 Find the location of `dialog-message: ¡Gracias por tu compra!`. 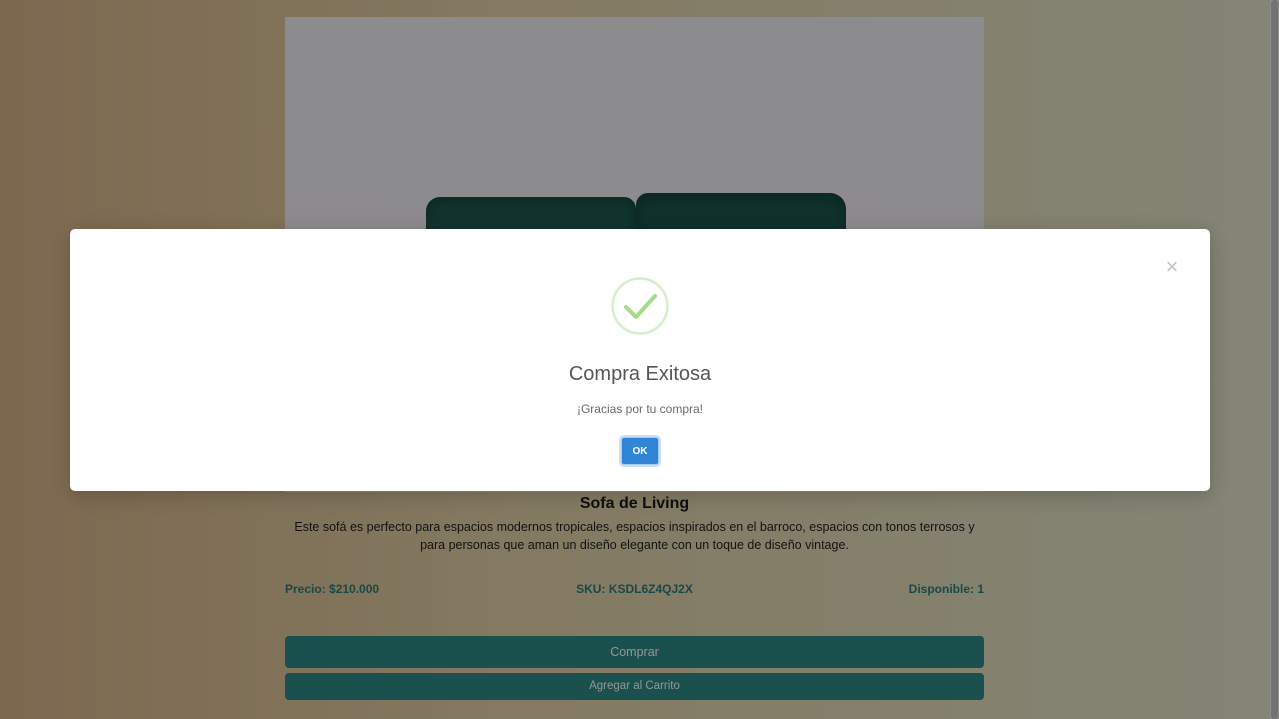

dialog-message: ¡Gracias por tu compra! is located at coordinates (640, 409).